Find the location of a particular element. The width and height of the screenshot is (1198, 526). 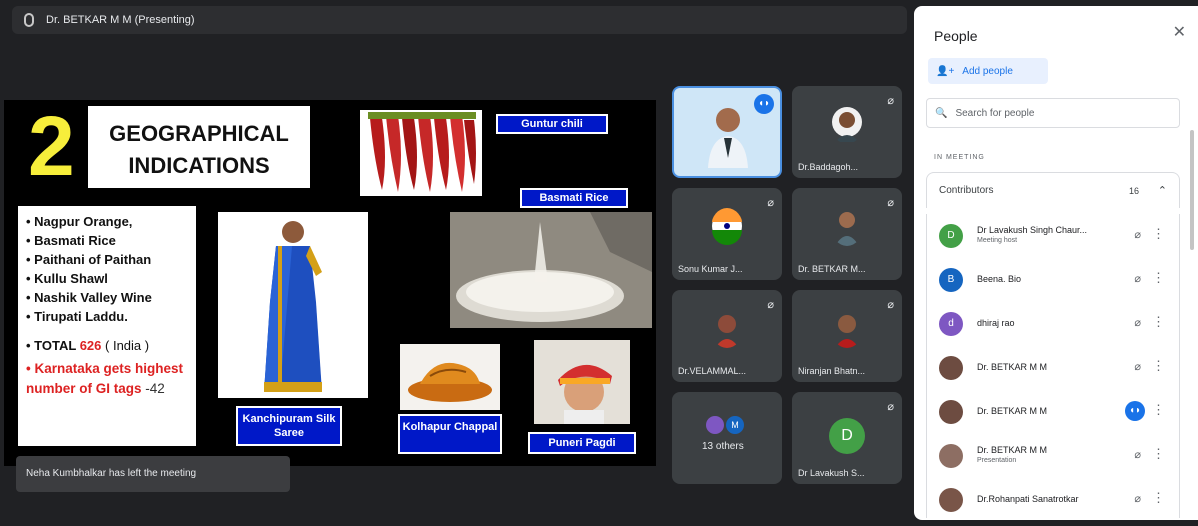

people-panel-title: People is located at coordinates (956, 36).